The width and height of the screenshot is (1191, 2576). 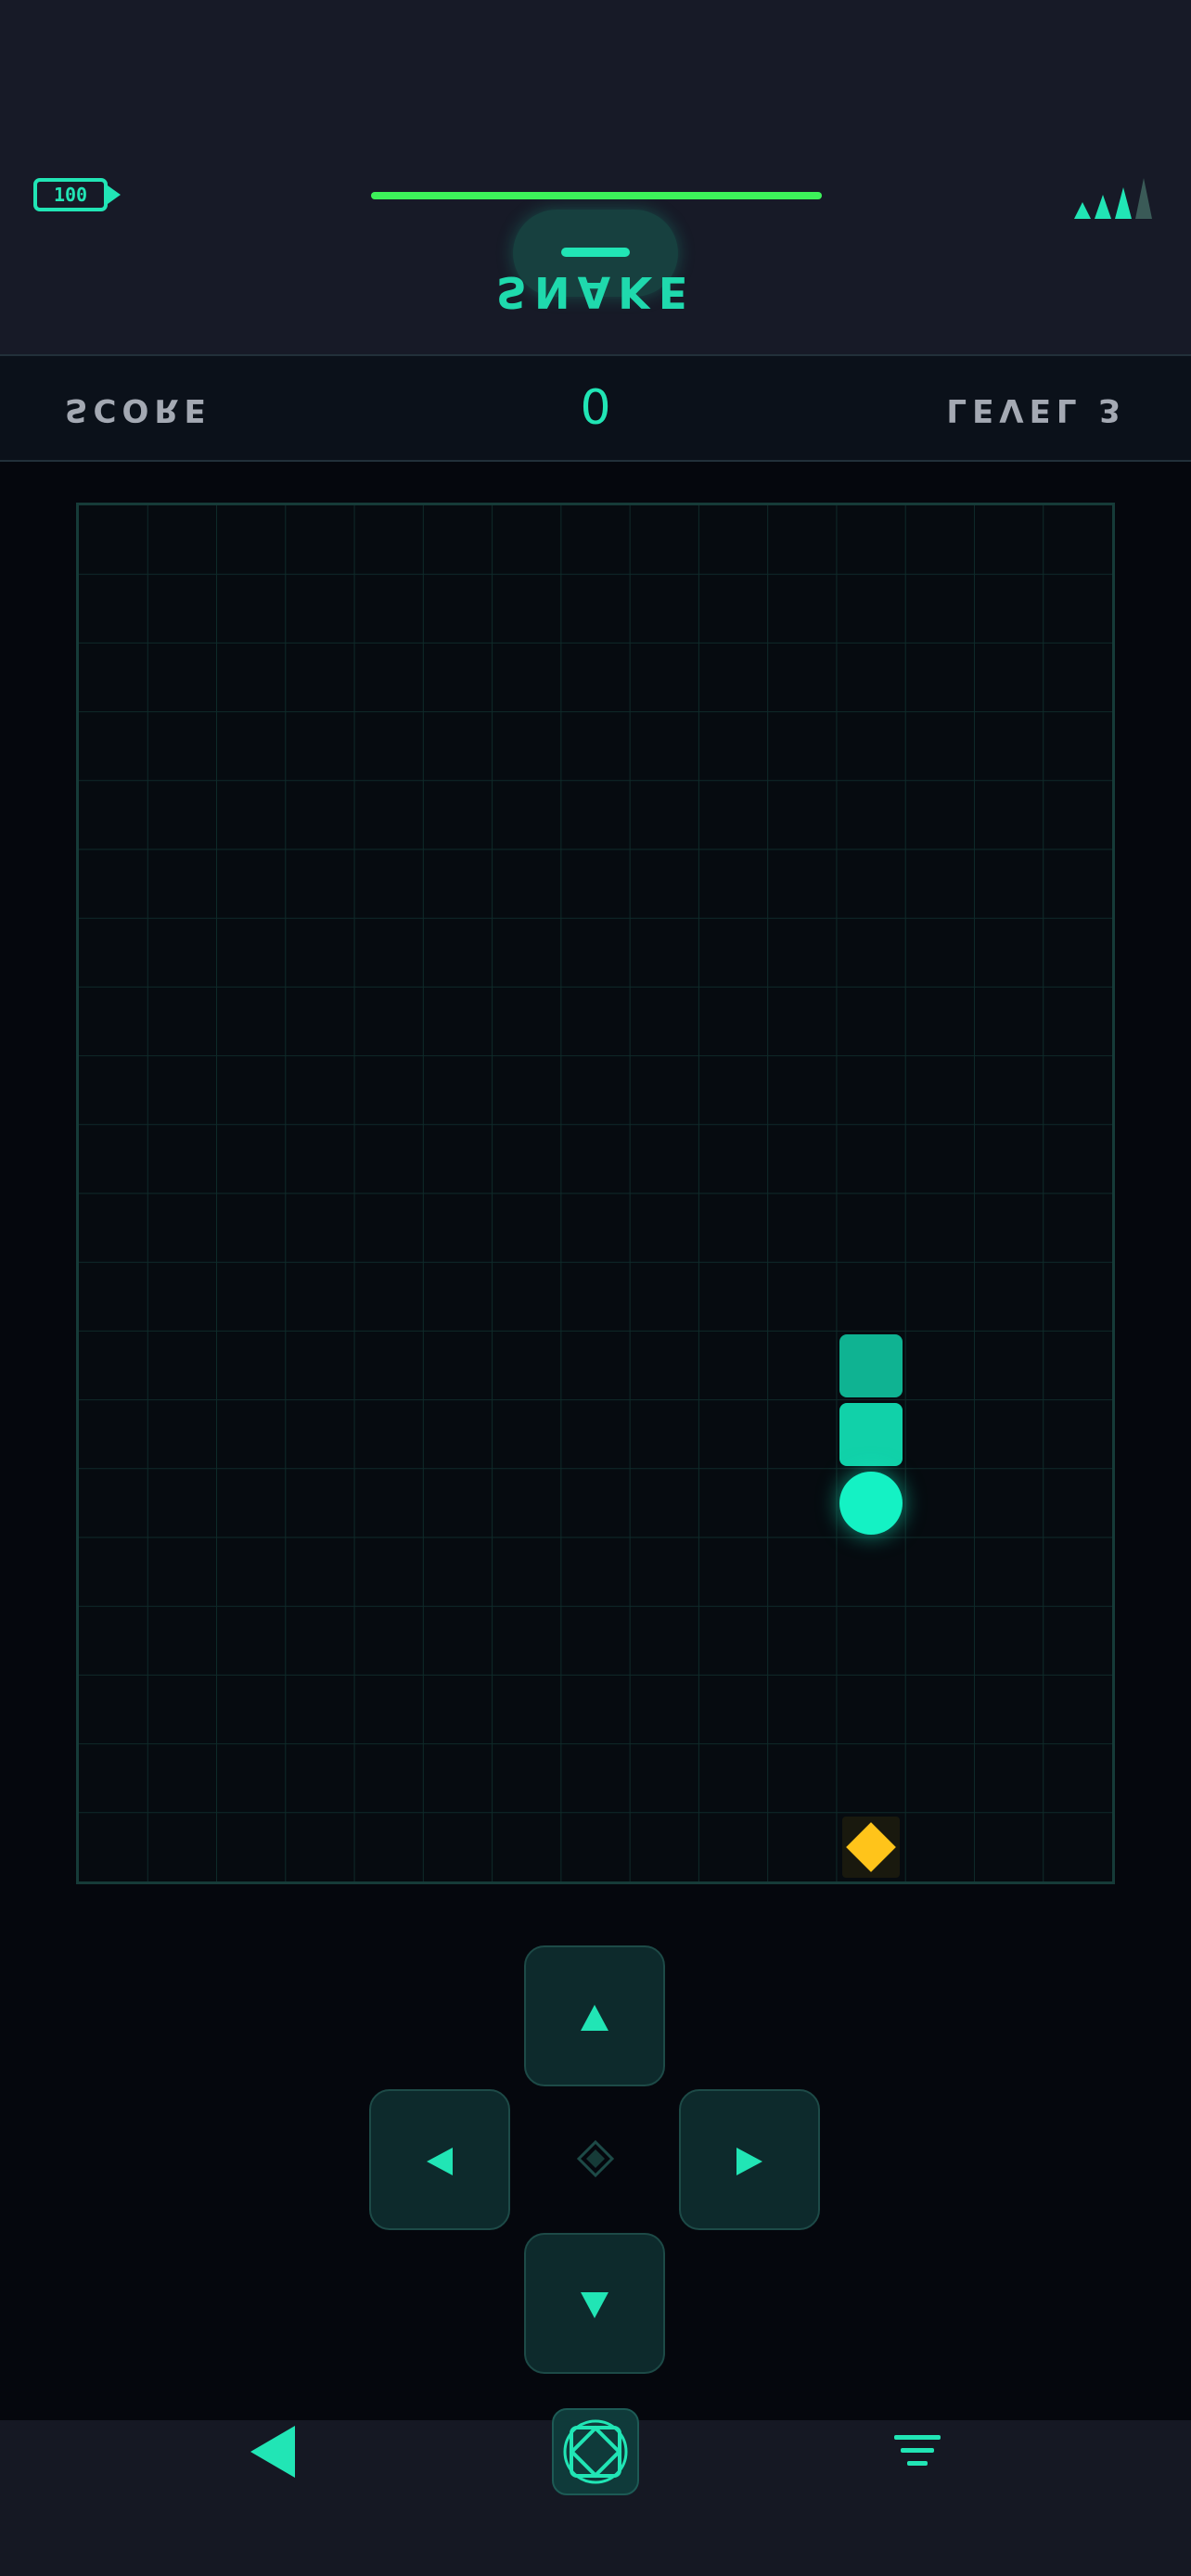 I want to click on arrow-right-icon, so click(x=749, y=2161).